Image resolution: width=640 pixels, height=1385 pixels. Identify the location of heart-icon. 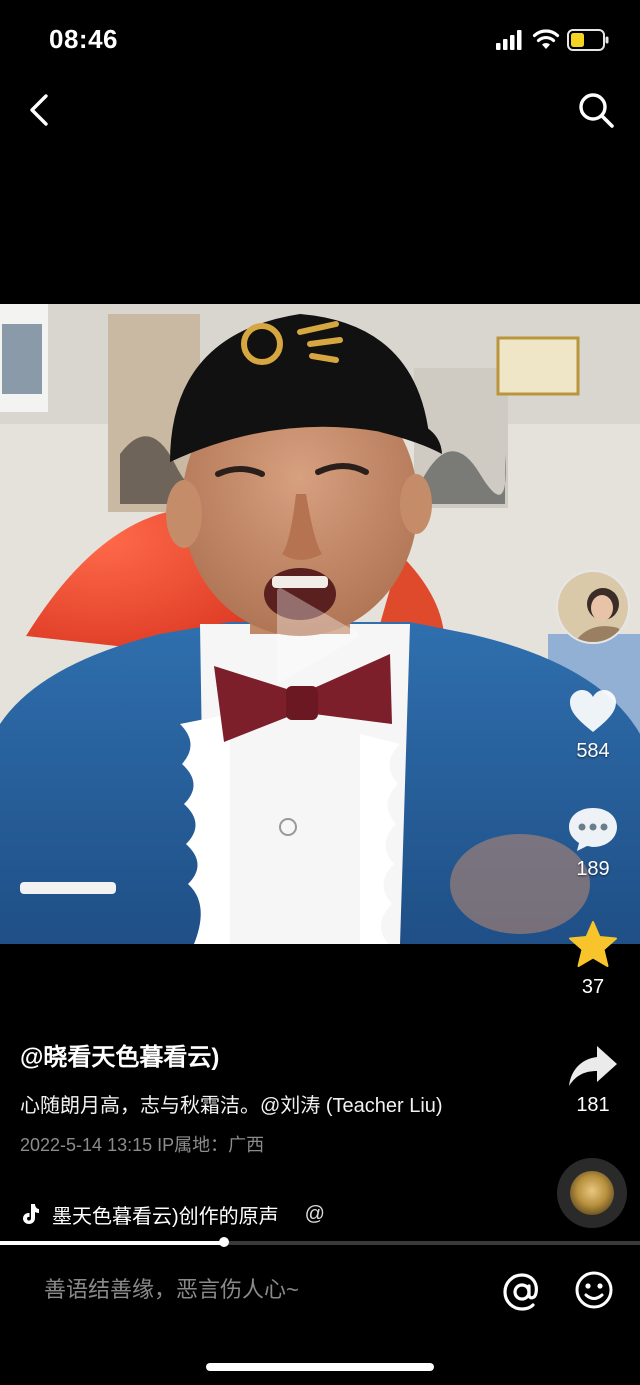
(593, 711).